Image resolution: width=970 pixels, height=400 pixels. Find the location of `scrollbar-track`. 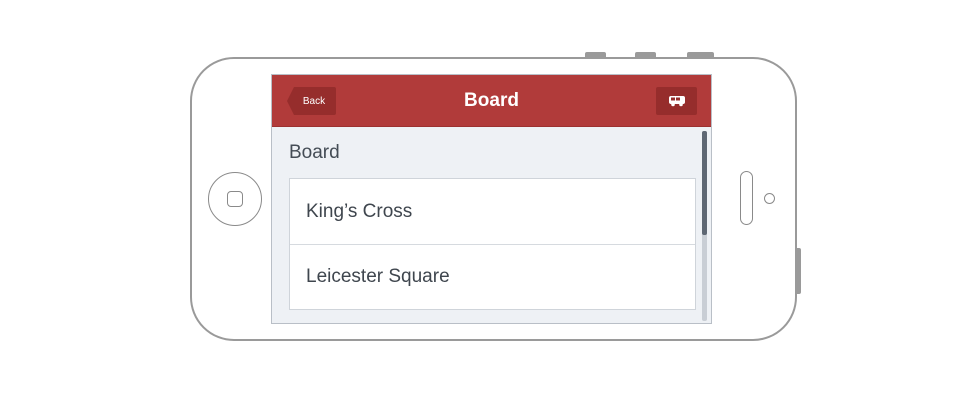

scrollbar-track is located at coordinates (704, 226).